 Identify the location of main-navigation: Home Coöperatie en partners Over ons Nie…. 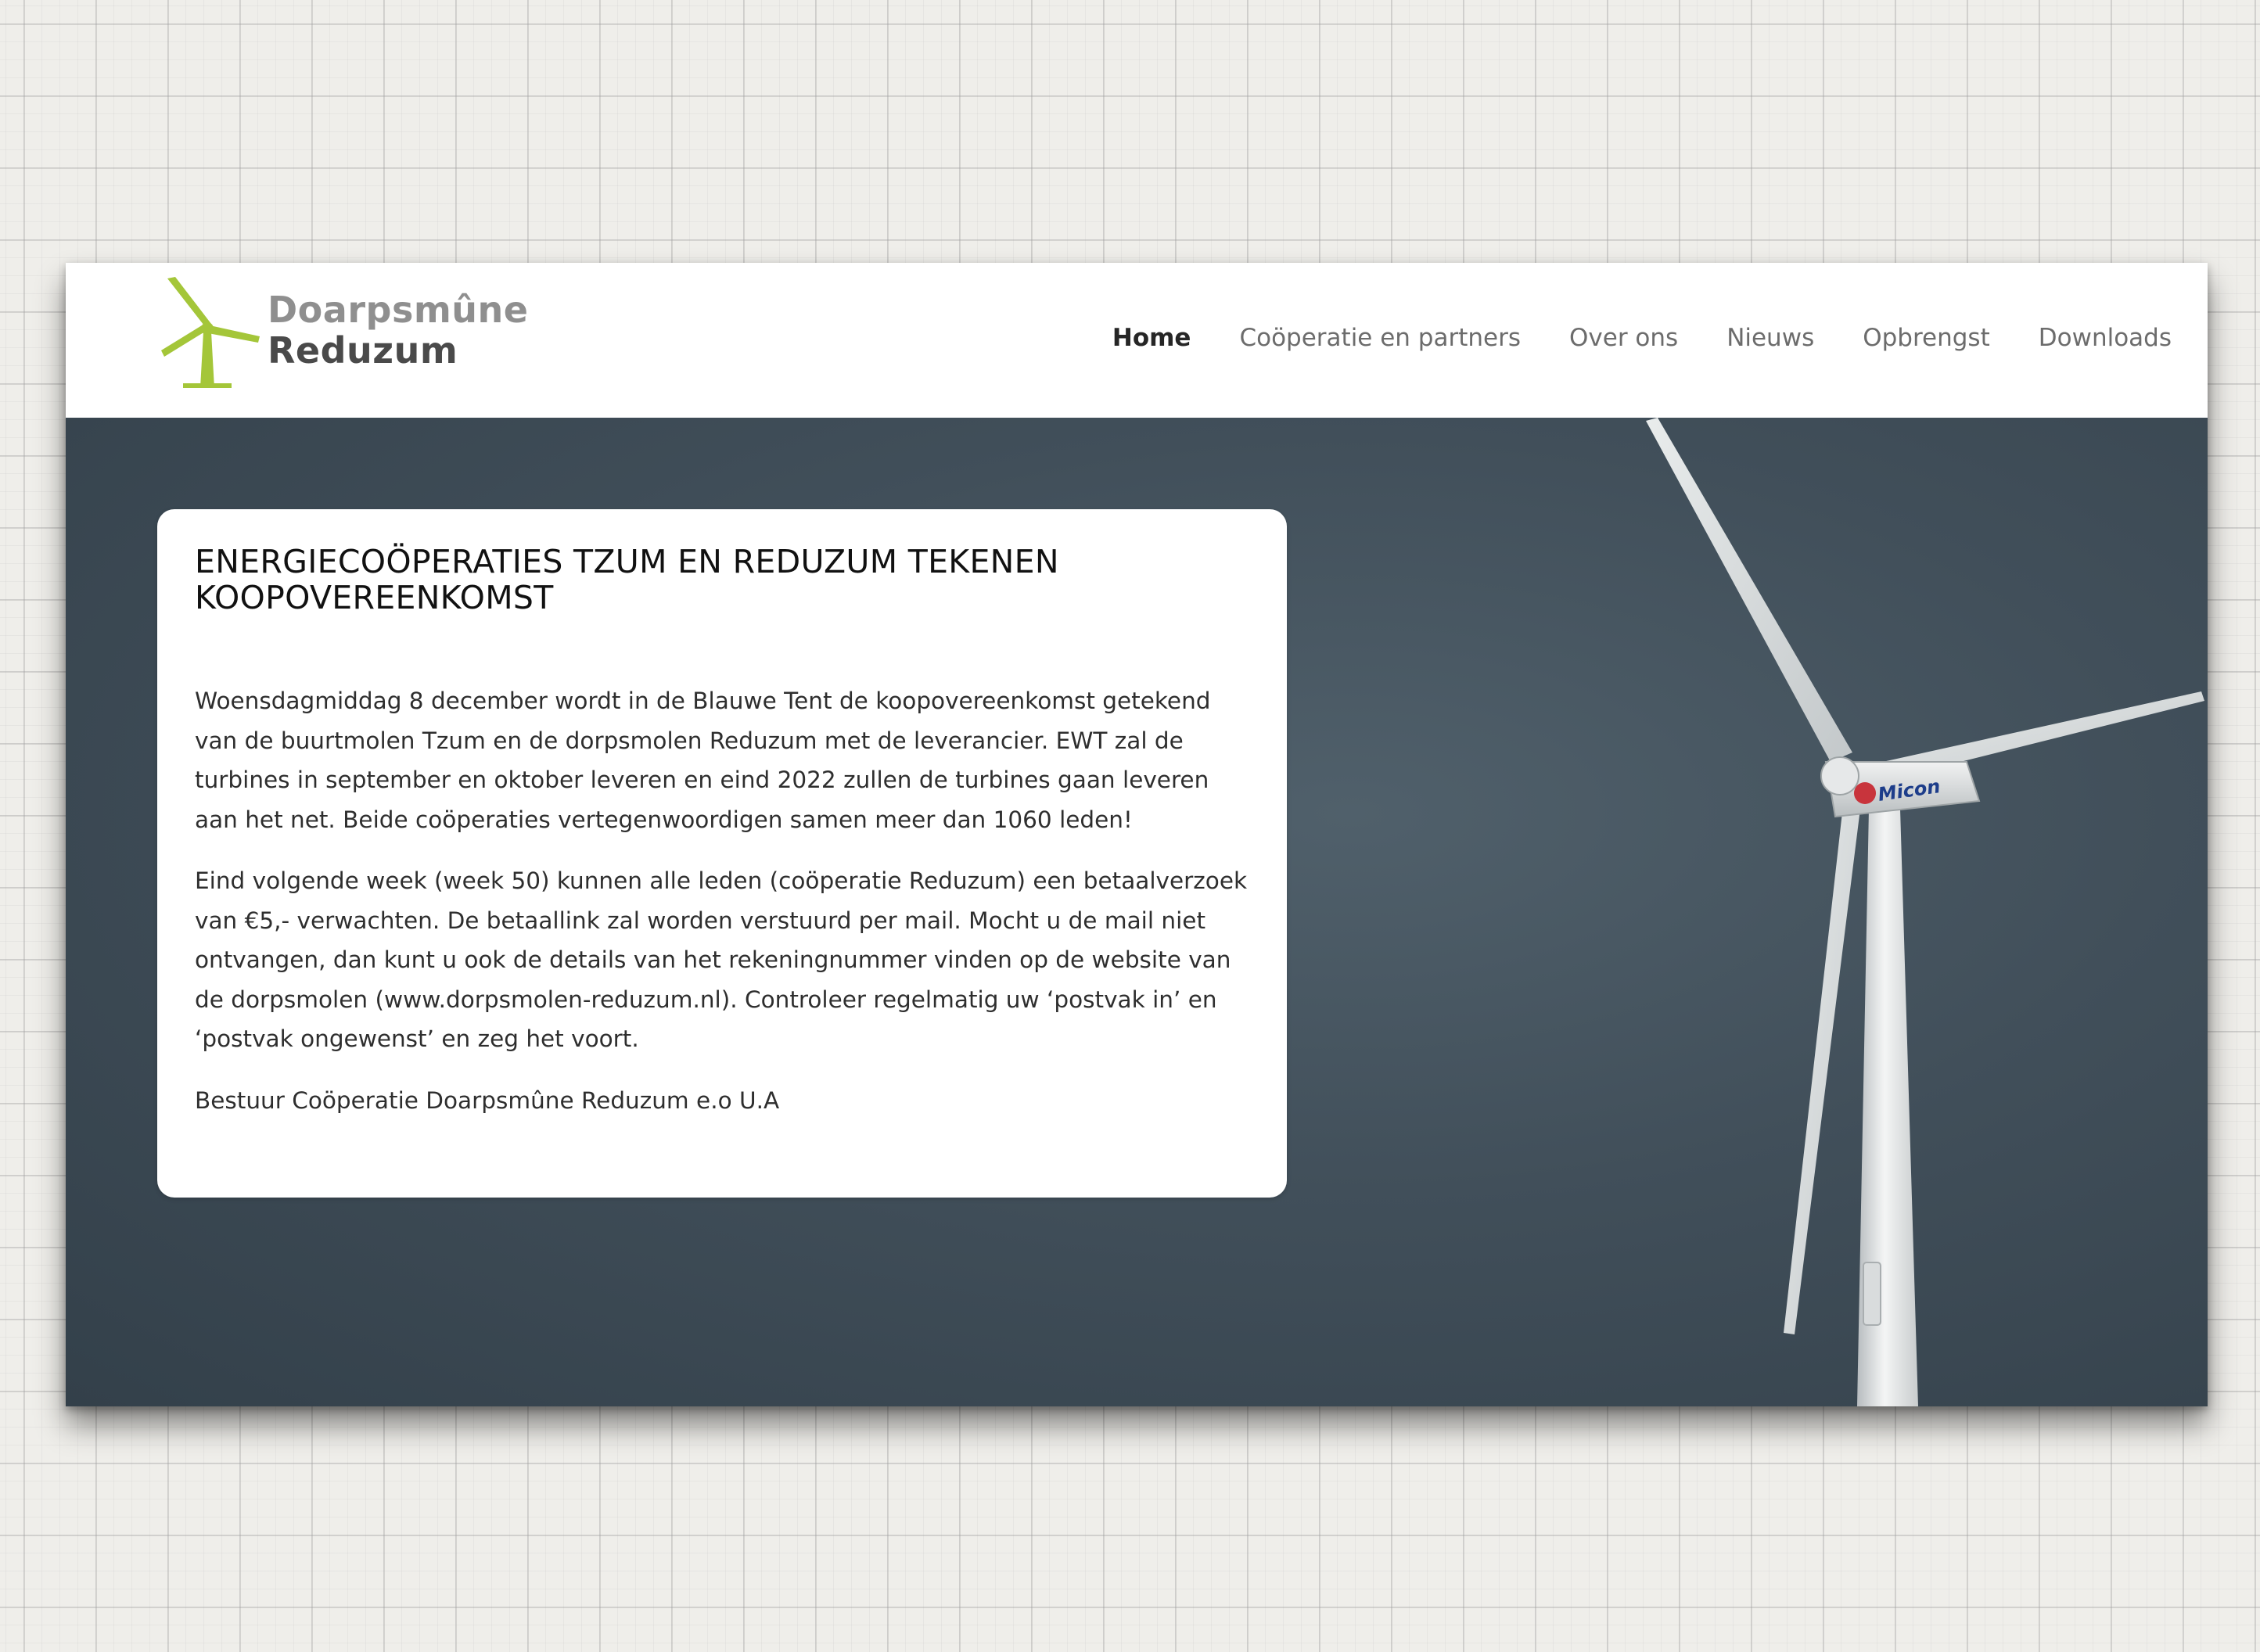
(1642, 338).